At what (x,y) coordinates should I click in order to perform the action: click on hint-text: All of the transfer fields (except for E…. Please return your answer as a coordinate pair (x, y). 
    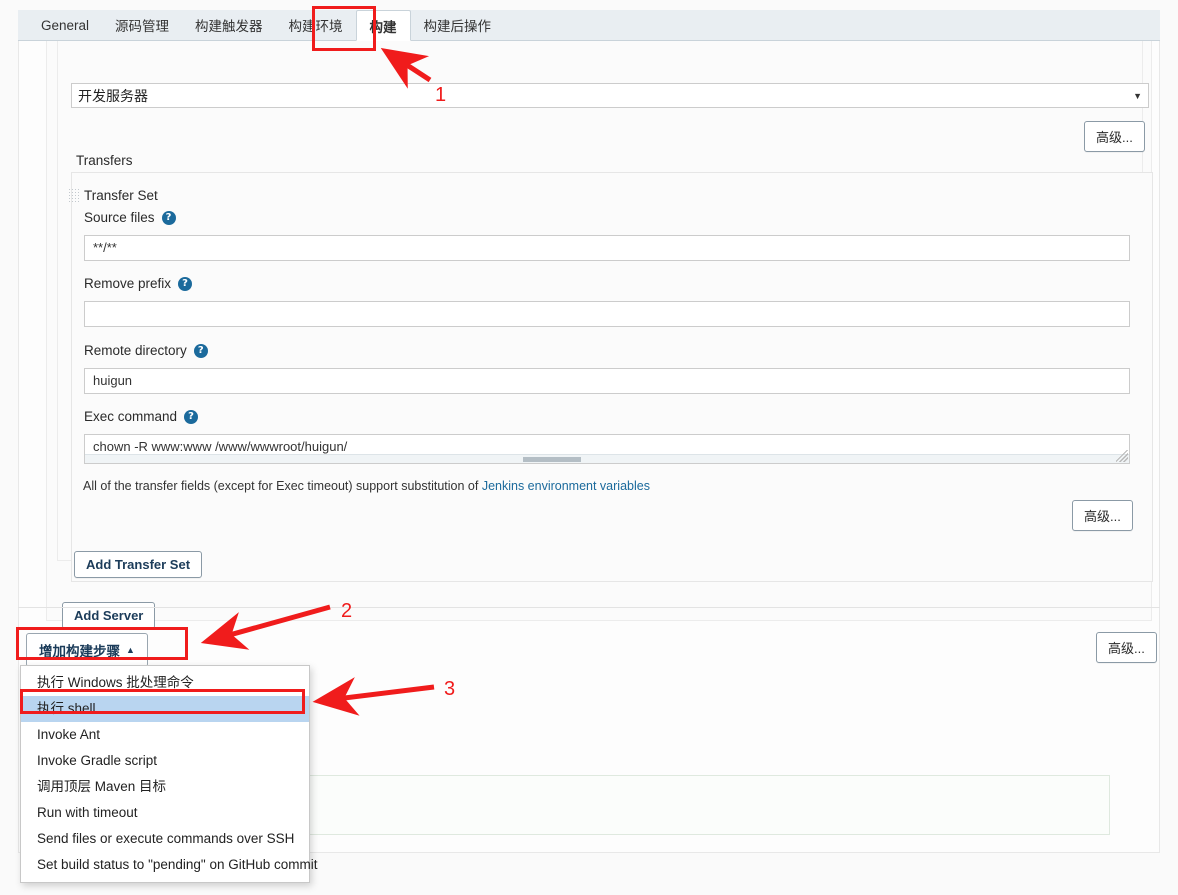
    Looking at the image, I should click on (282, 486).